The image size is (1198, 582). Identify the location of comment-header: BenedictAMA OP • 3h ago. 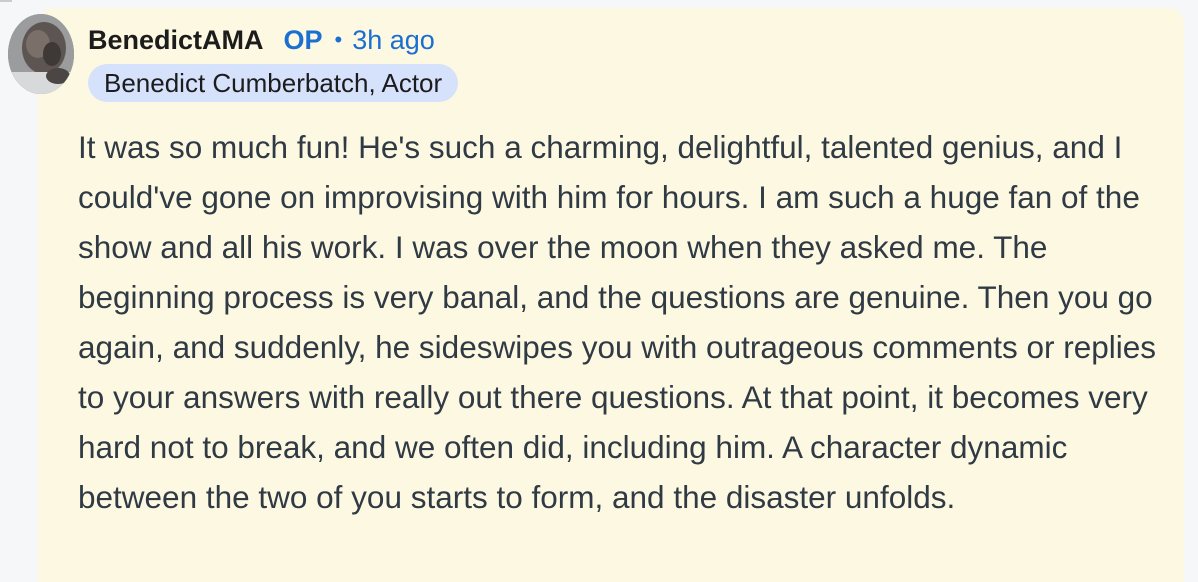
(261, 40).